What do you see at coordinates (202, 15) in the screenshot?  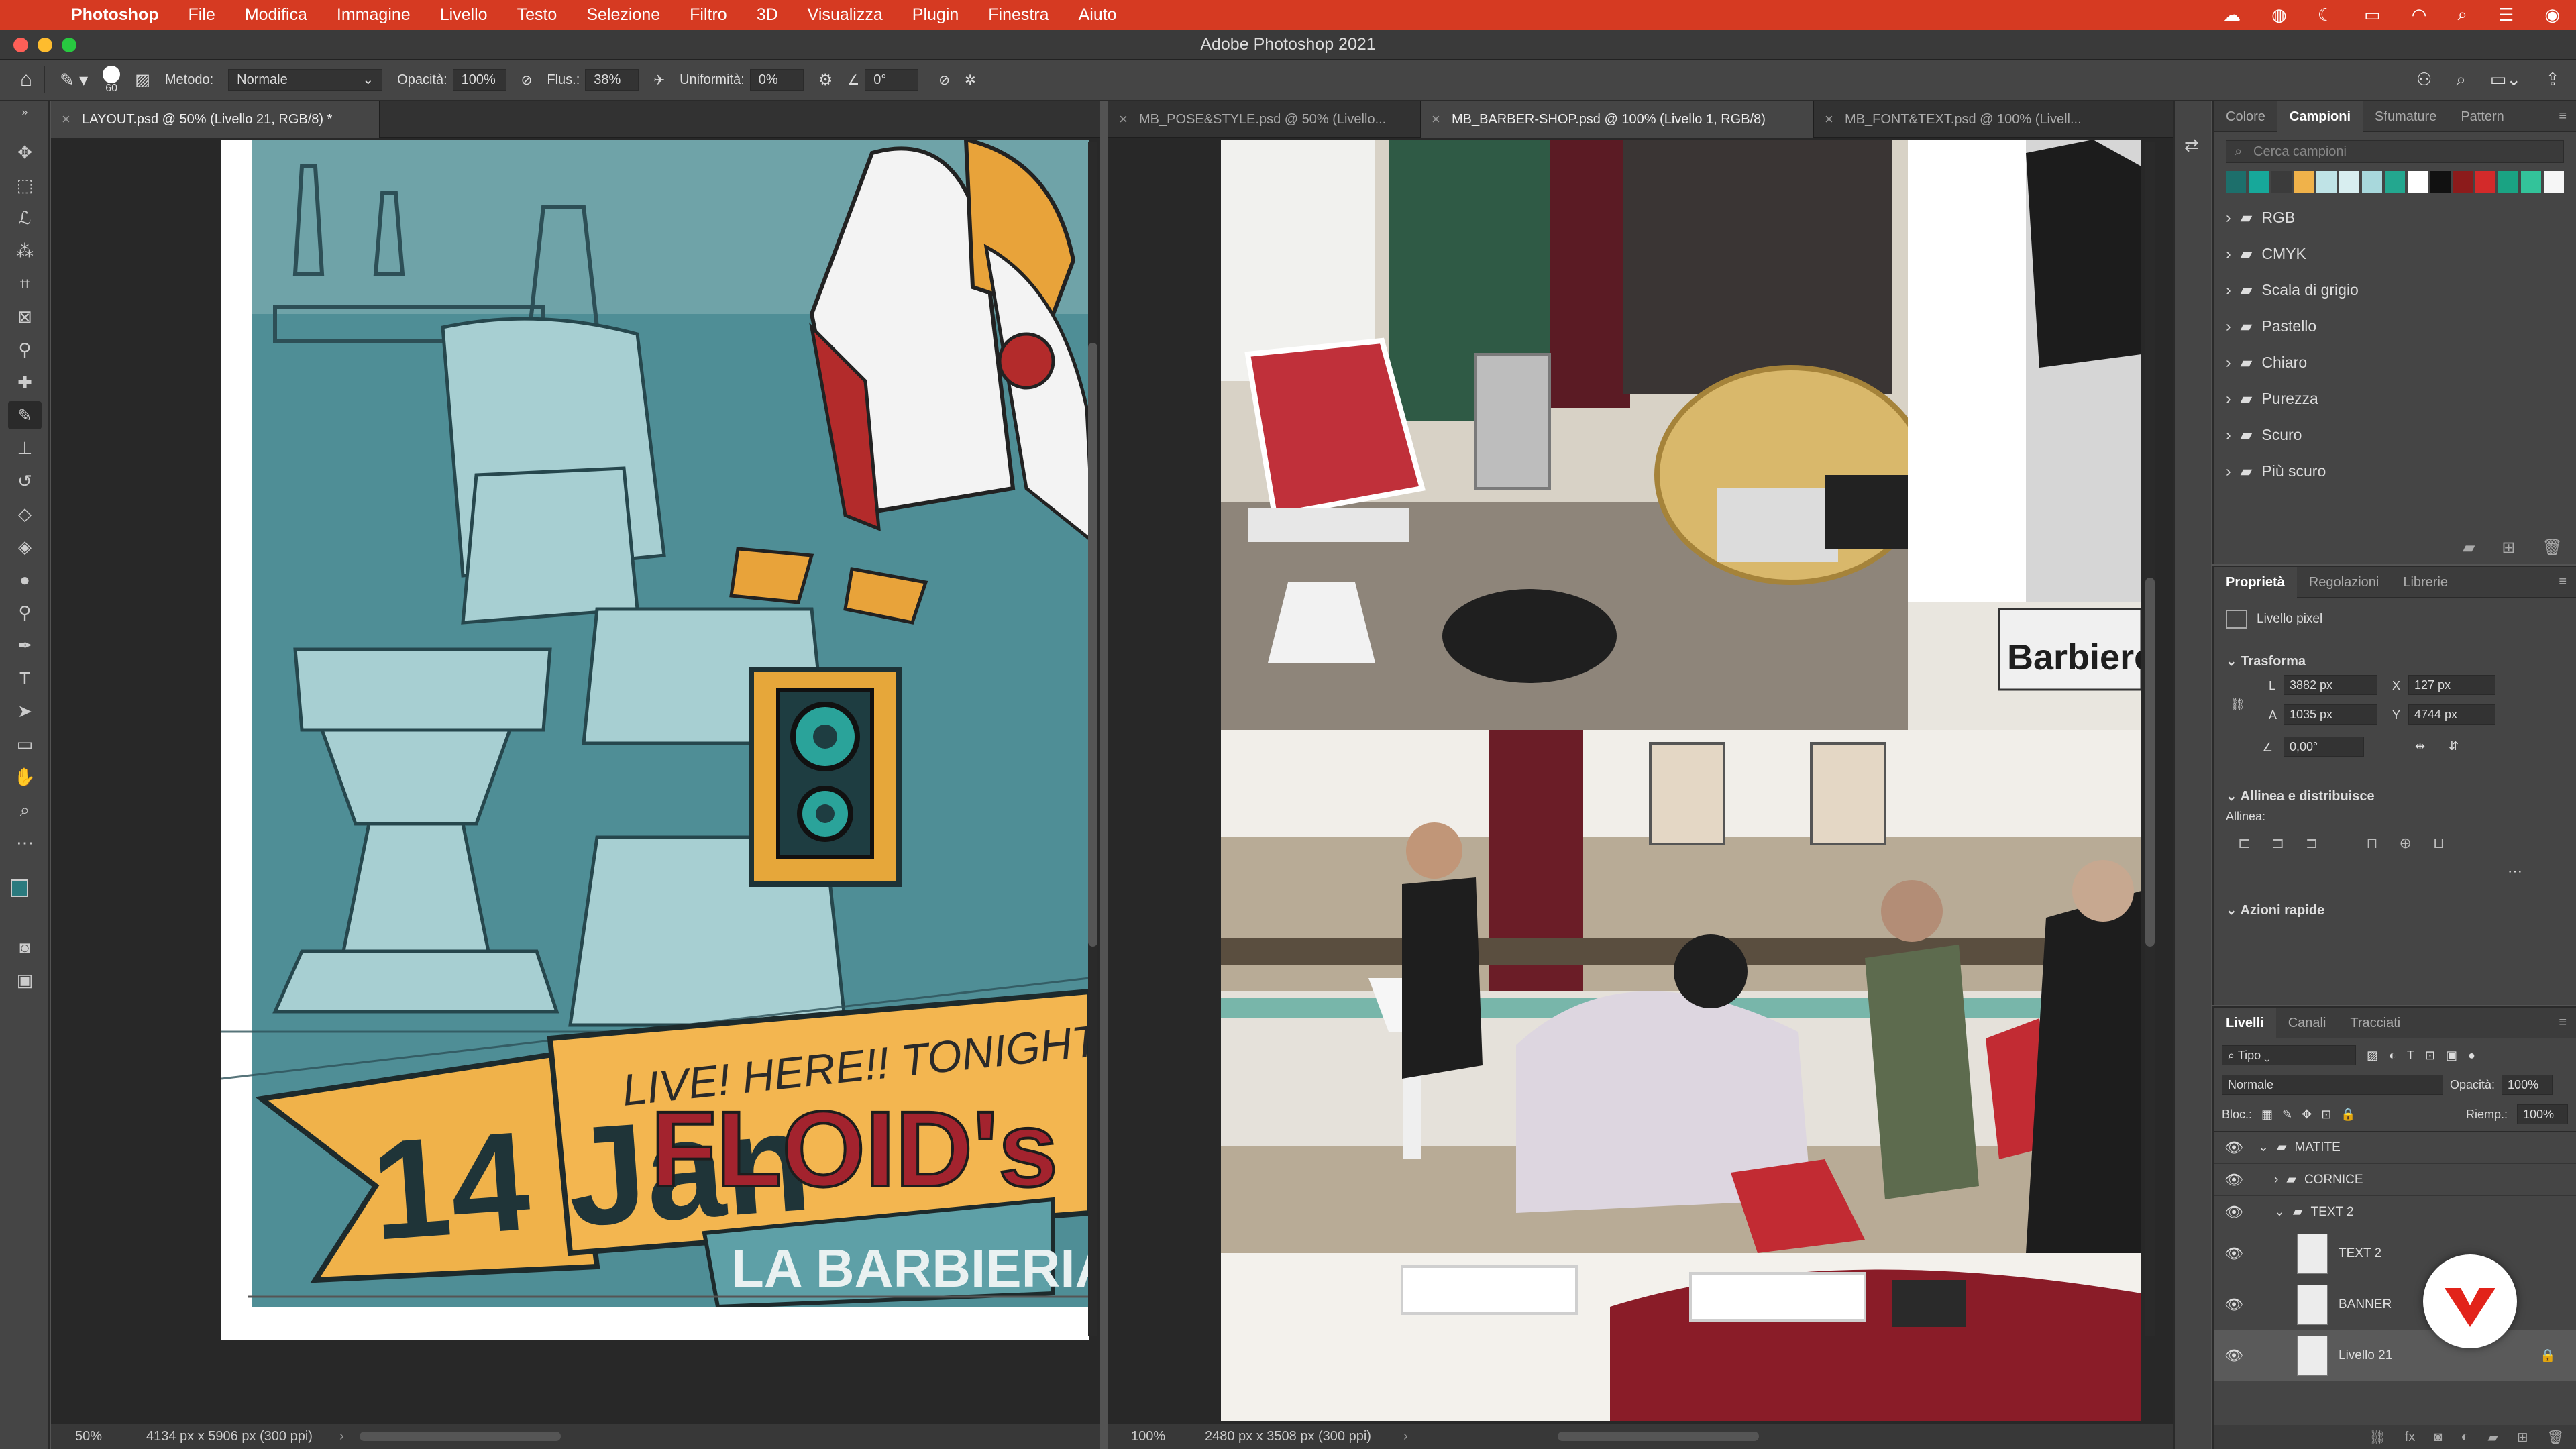 I see `menu-file: File` at bounding box center [202, 15].